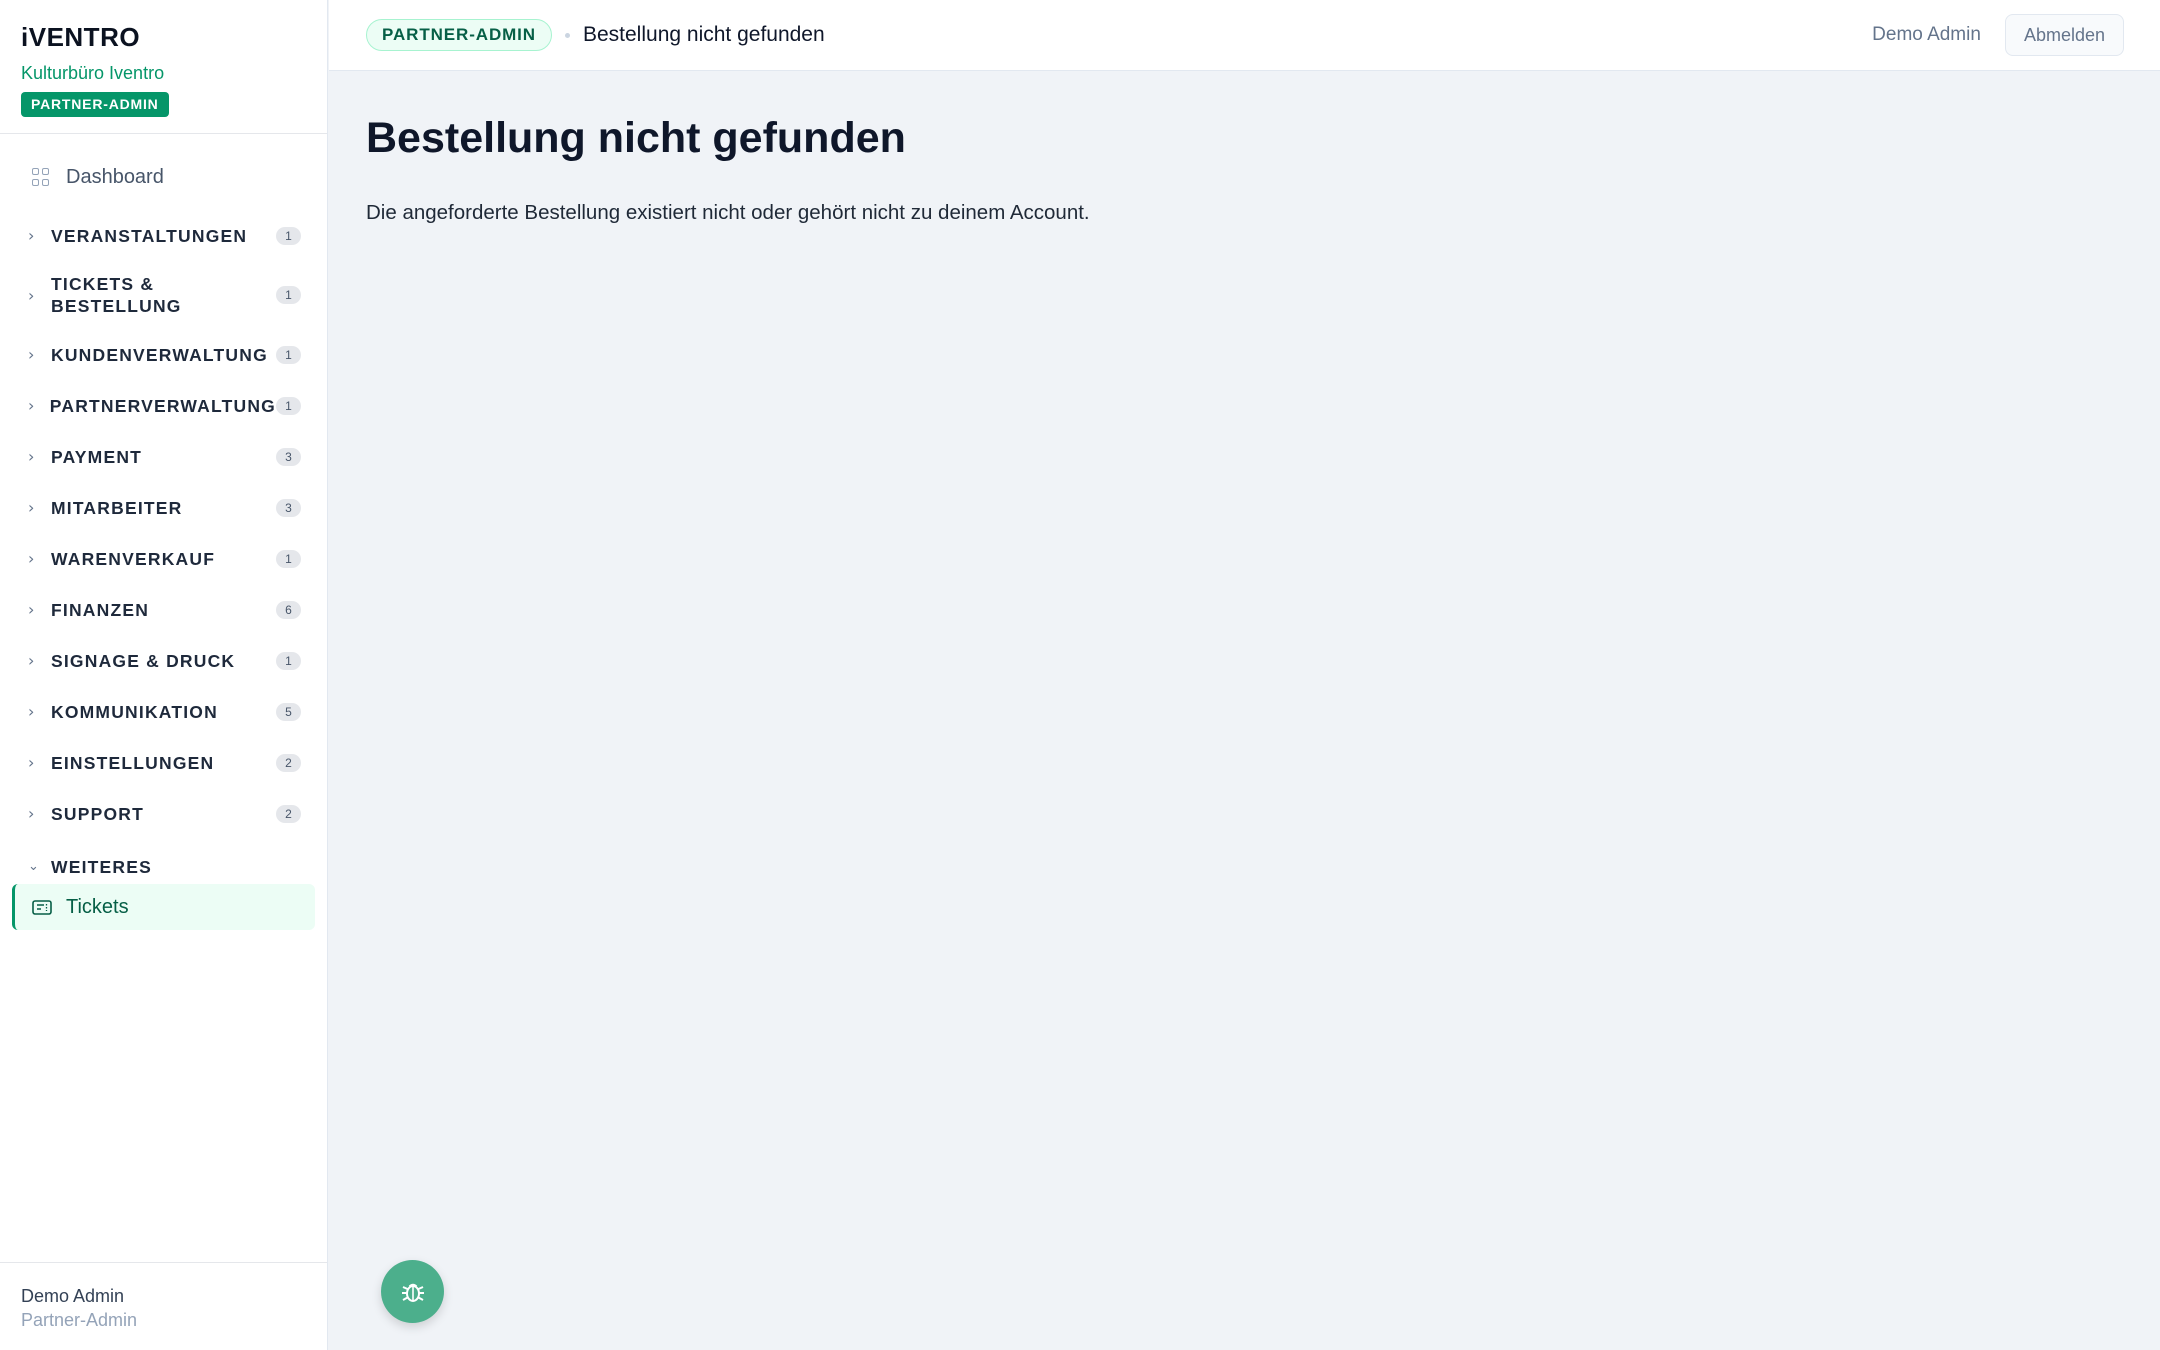 The height and width of the screenshot is (1350, 2160). I want to click on nav-section-kundenverwaltung: › KUNDENVERWALTUNG 1, so click(163, 354).